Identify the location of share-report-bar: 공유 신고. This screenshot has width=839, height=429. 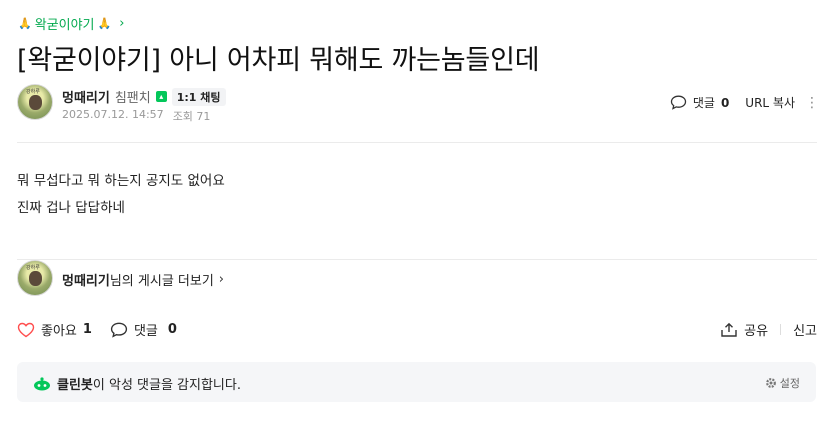
(768, 329).